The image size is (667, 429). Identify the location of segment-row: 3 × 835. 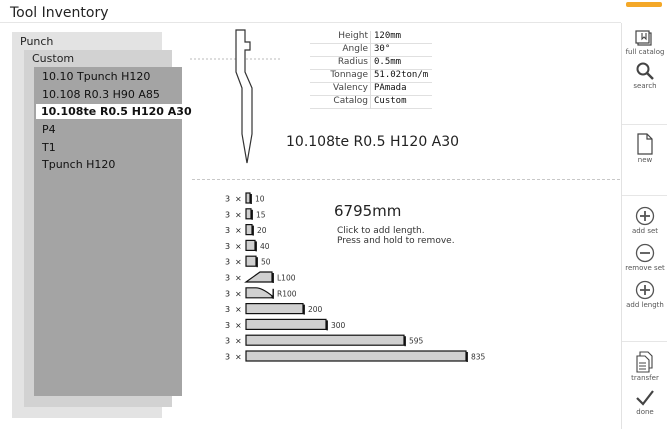
(355, 356).